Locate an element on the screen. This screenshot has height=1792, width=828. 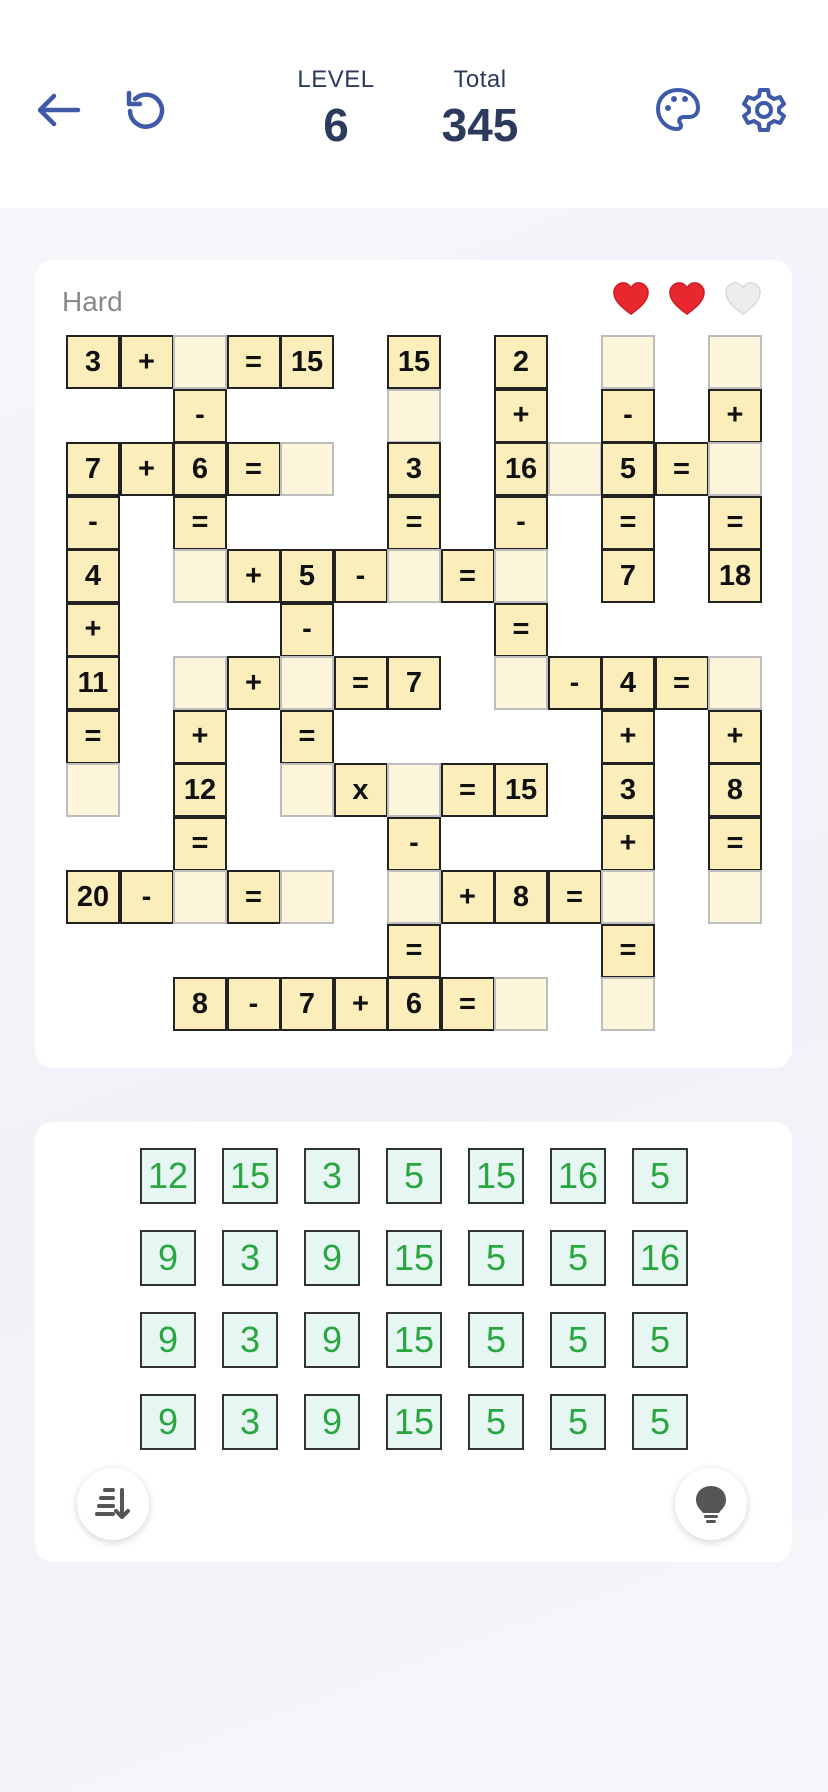
back-arrow-icon is located at coordinates (59, 110).